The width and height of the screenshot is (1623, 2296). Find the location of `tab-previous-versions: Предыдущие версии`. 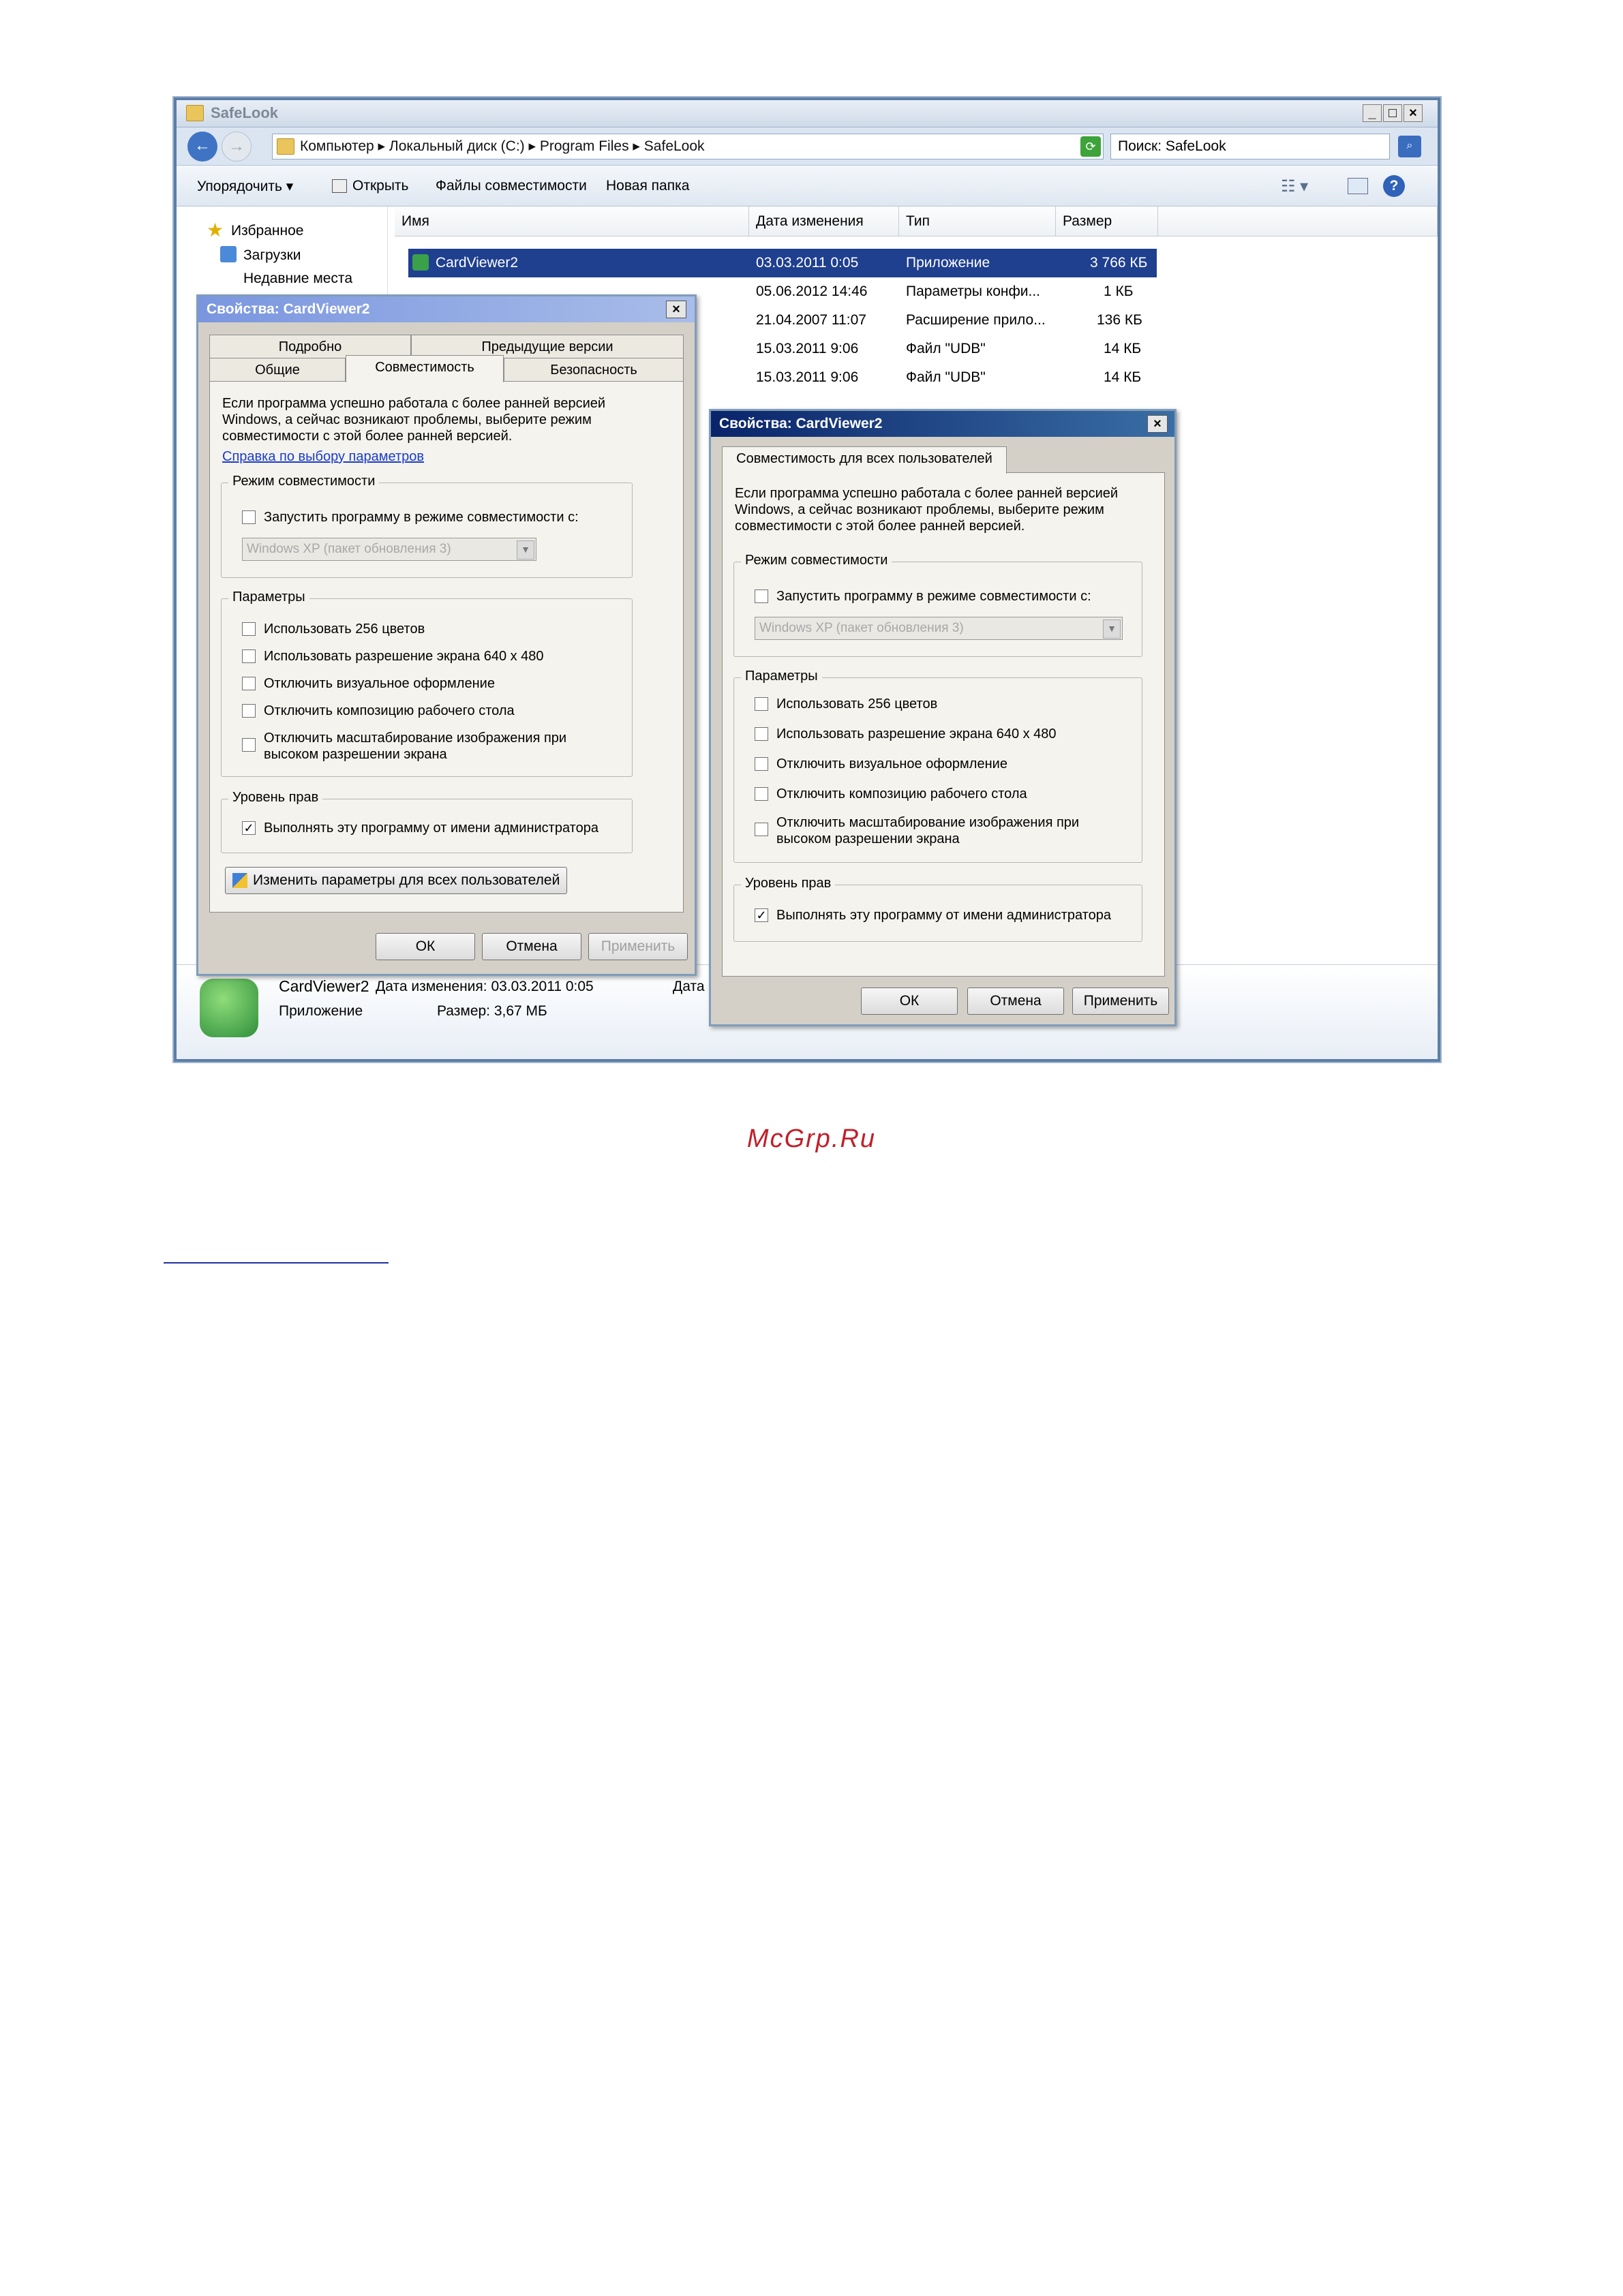

tab-previous-versions: Предыдущие версии is located at coordinates (547, 346).